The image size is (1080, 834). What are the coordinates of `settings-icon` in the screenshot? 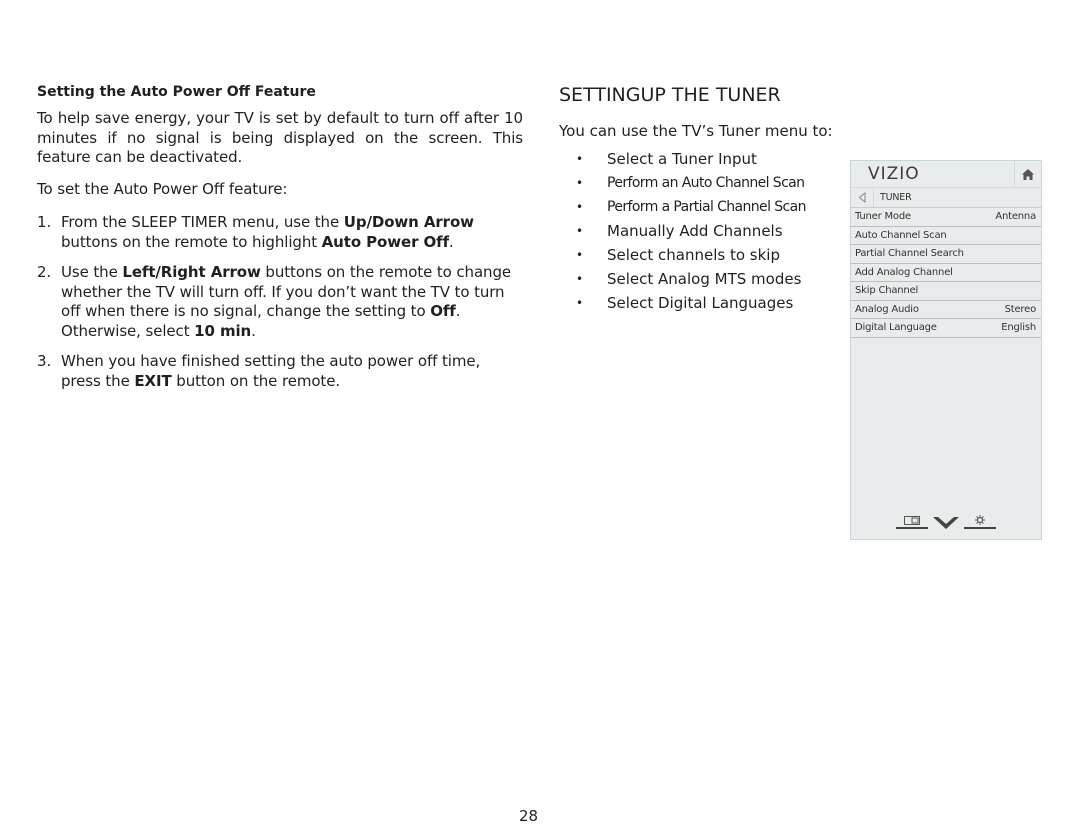 It's located at (980, 522).